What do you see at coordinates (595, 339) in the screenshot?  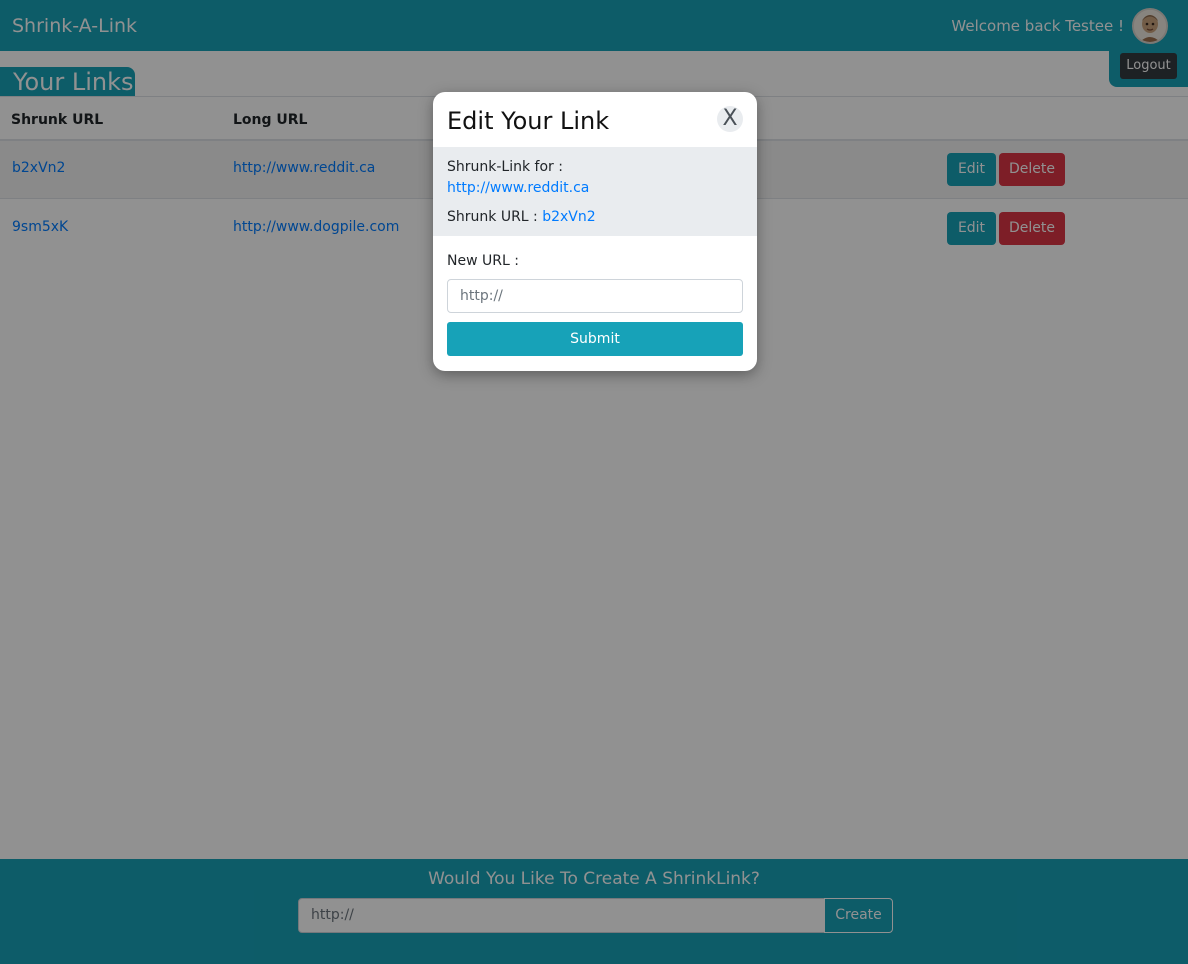 I see `submit-button: Submit` at bounding box center [595, 339].